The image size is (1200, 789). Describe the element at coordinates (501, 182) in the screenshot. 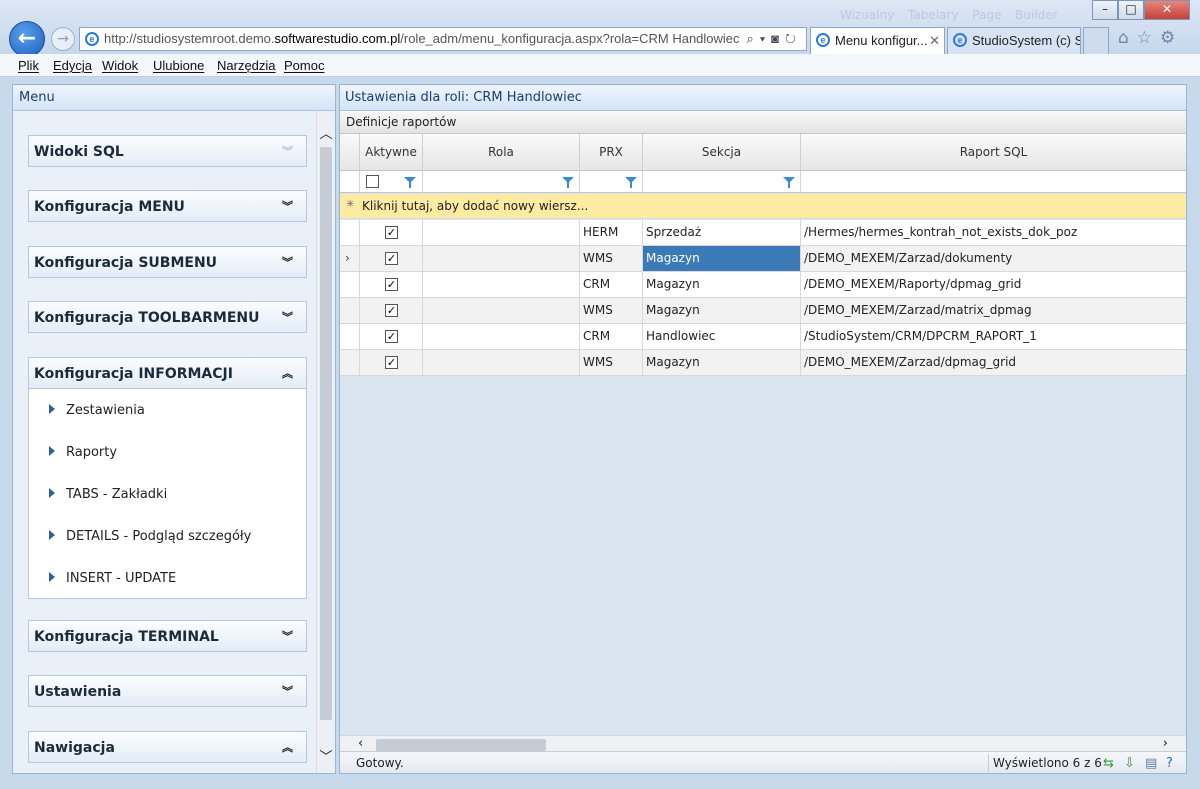

I see `filter-rola` at that location.